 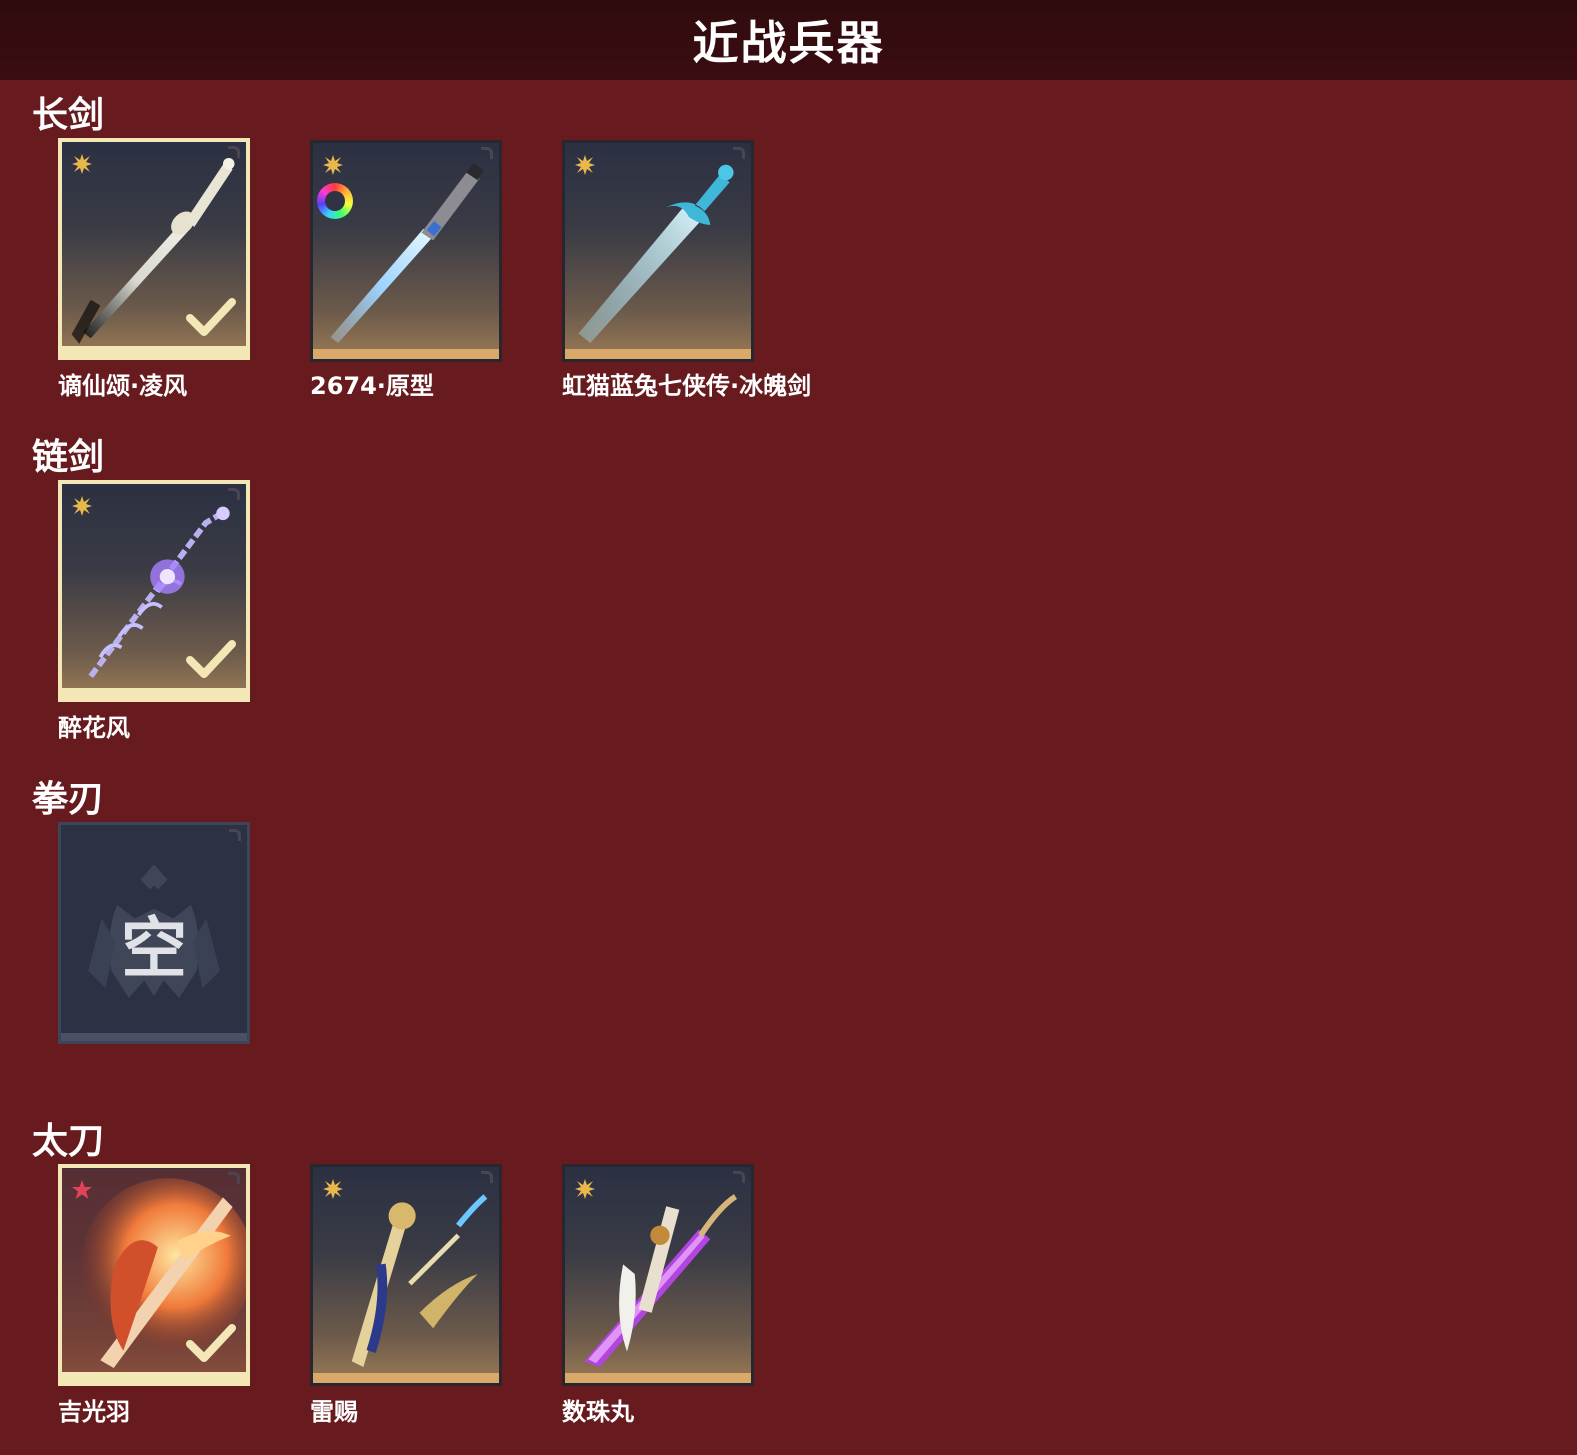 What do you see at coordinates (68, 1141) in the screenshot?
I see `section-title-tachi: 太刀` at bounding box center [68, 1141].